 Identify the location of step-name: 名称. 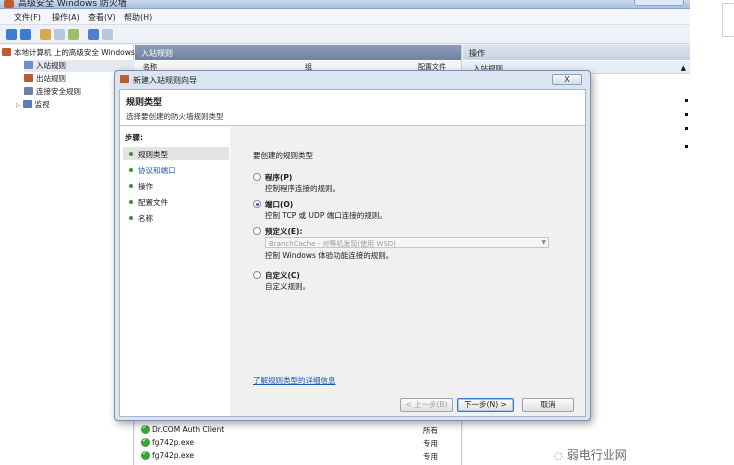
(176, 217).